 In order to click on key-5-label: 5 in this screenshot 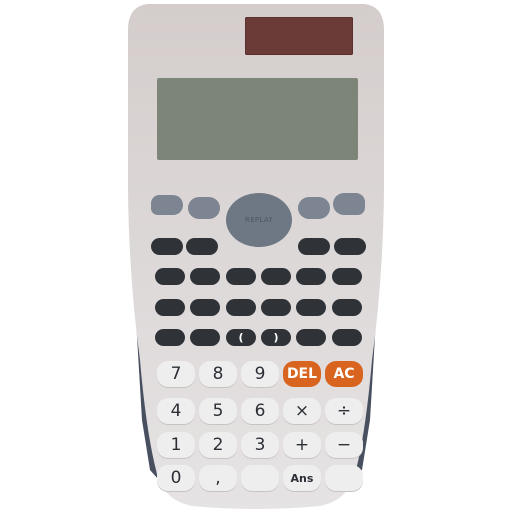, I will do `click(218, 411)`.